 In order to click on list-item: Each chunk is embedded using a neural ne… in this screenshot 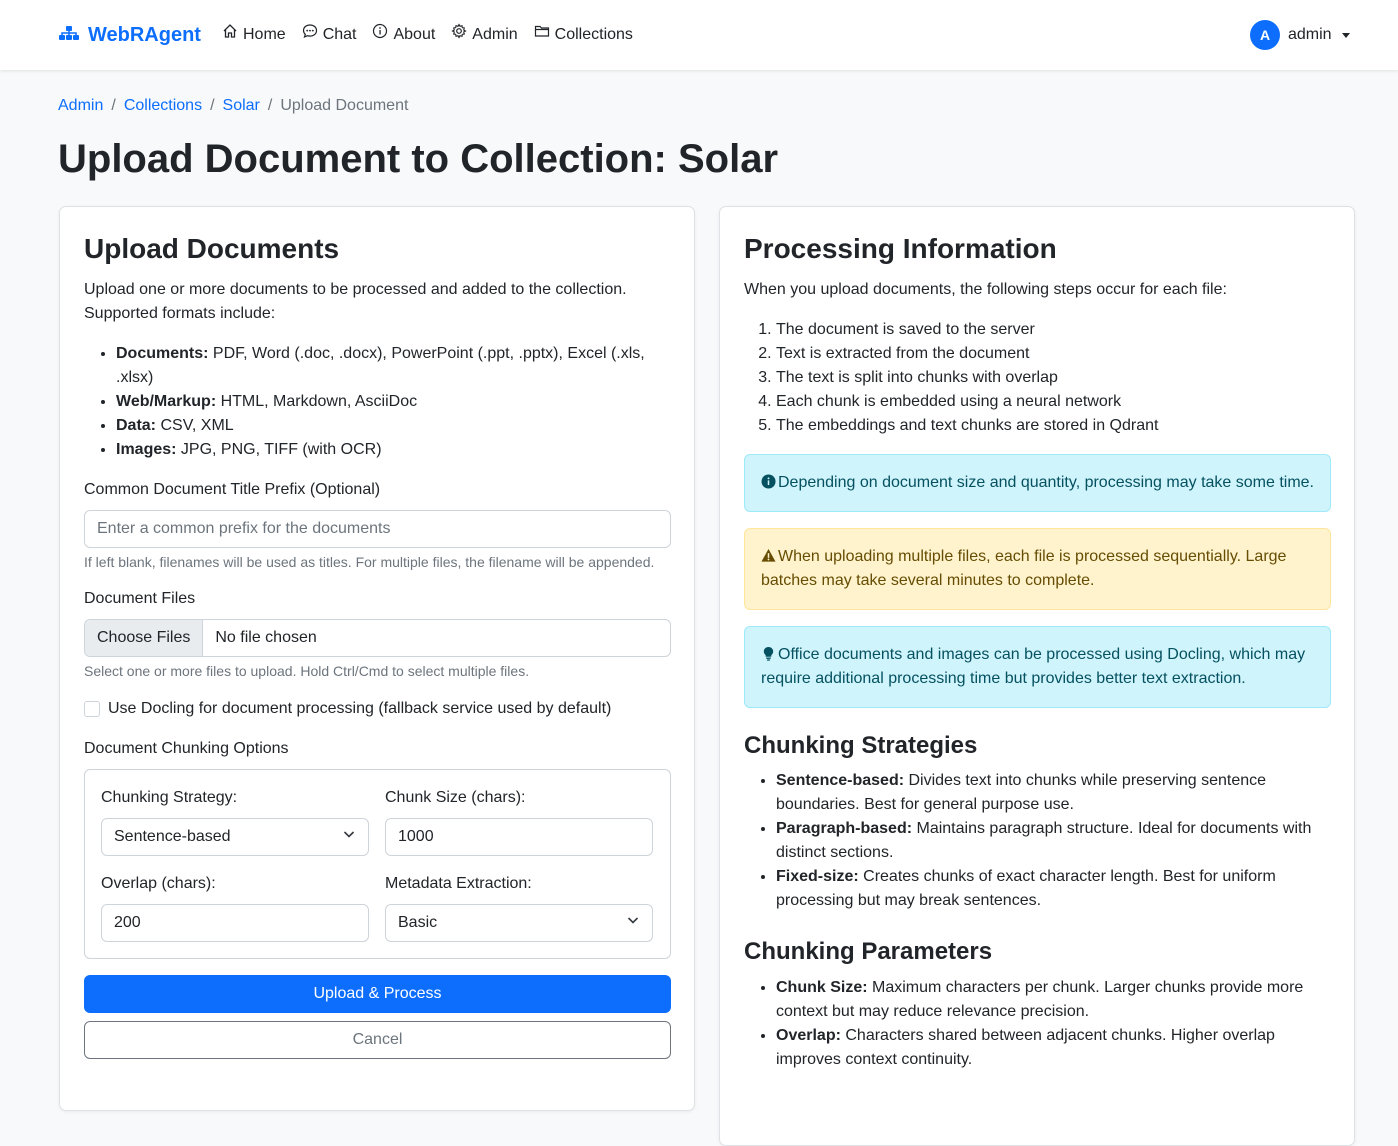, I will do `click(1053, 402)`.